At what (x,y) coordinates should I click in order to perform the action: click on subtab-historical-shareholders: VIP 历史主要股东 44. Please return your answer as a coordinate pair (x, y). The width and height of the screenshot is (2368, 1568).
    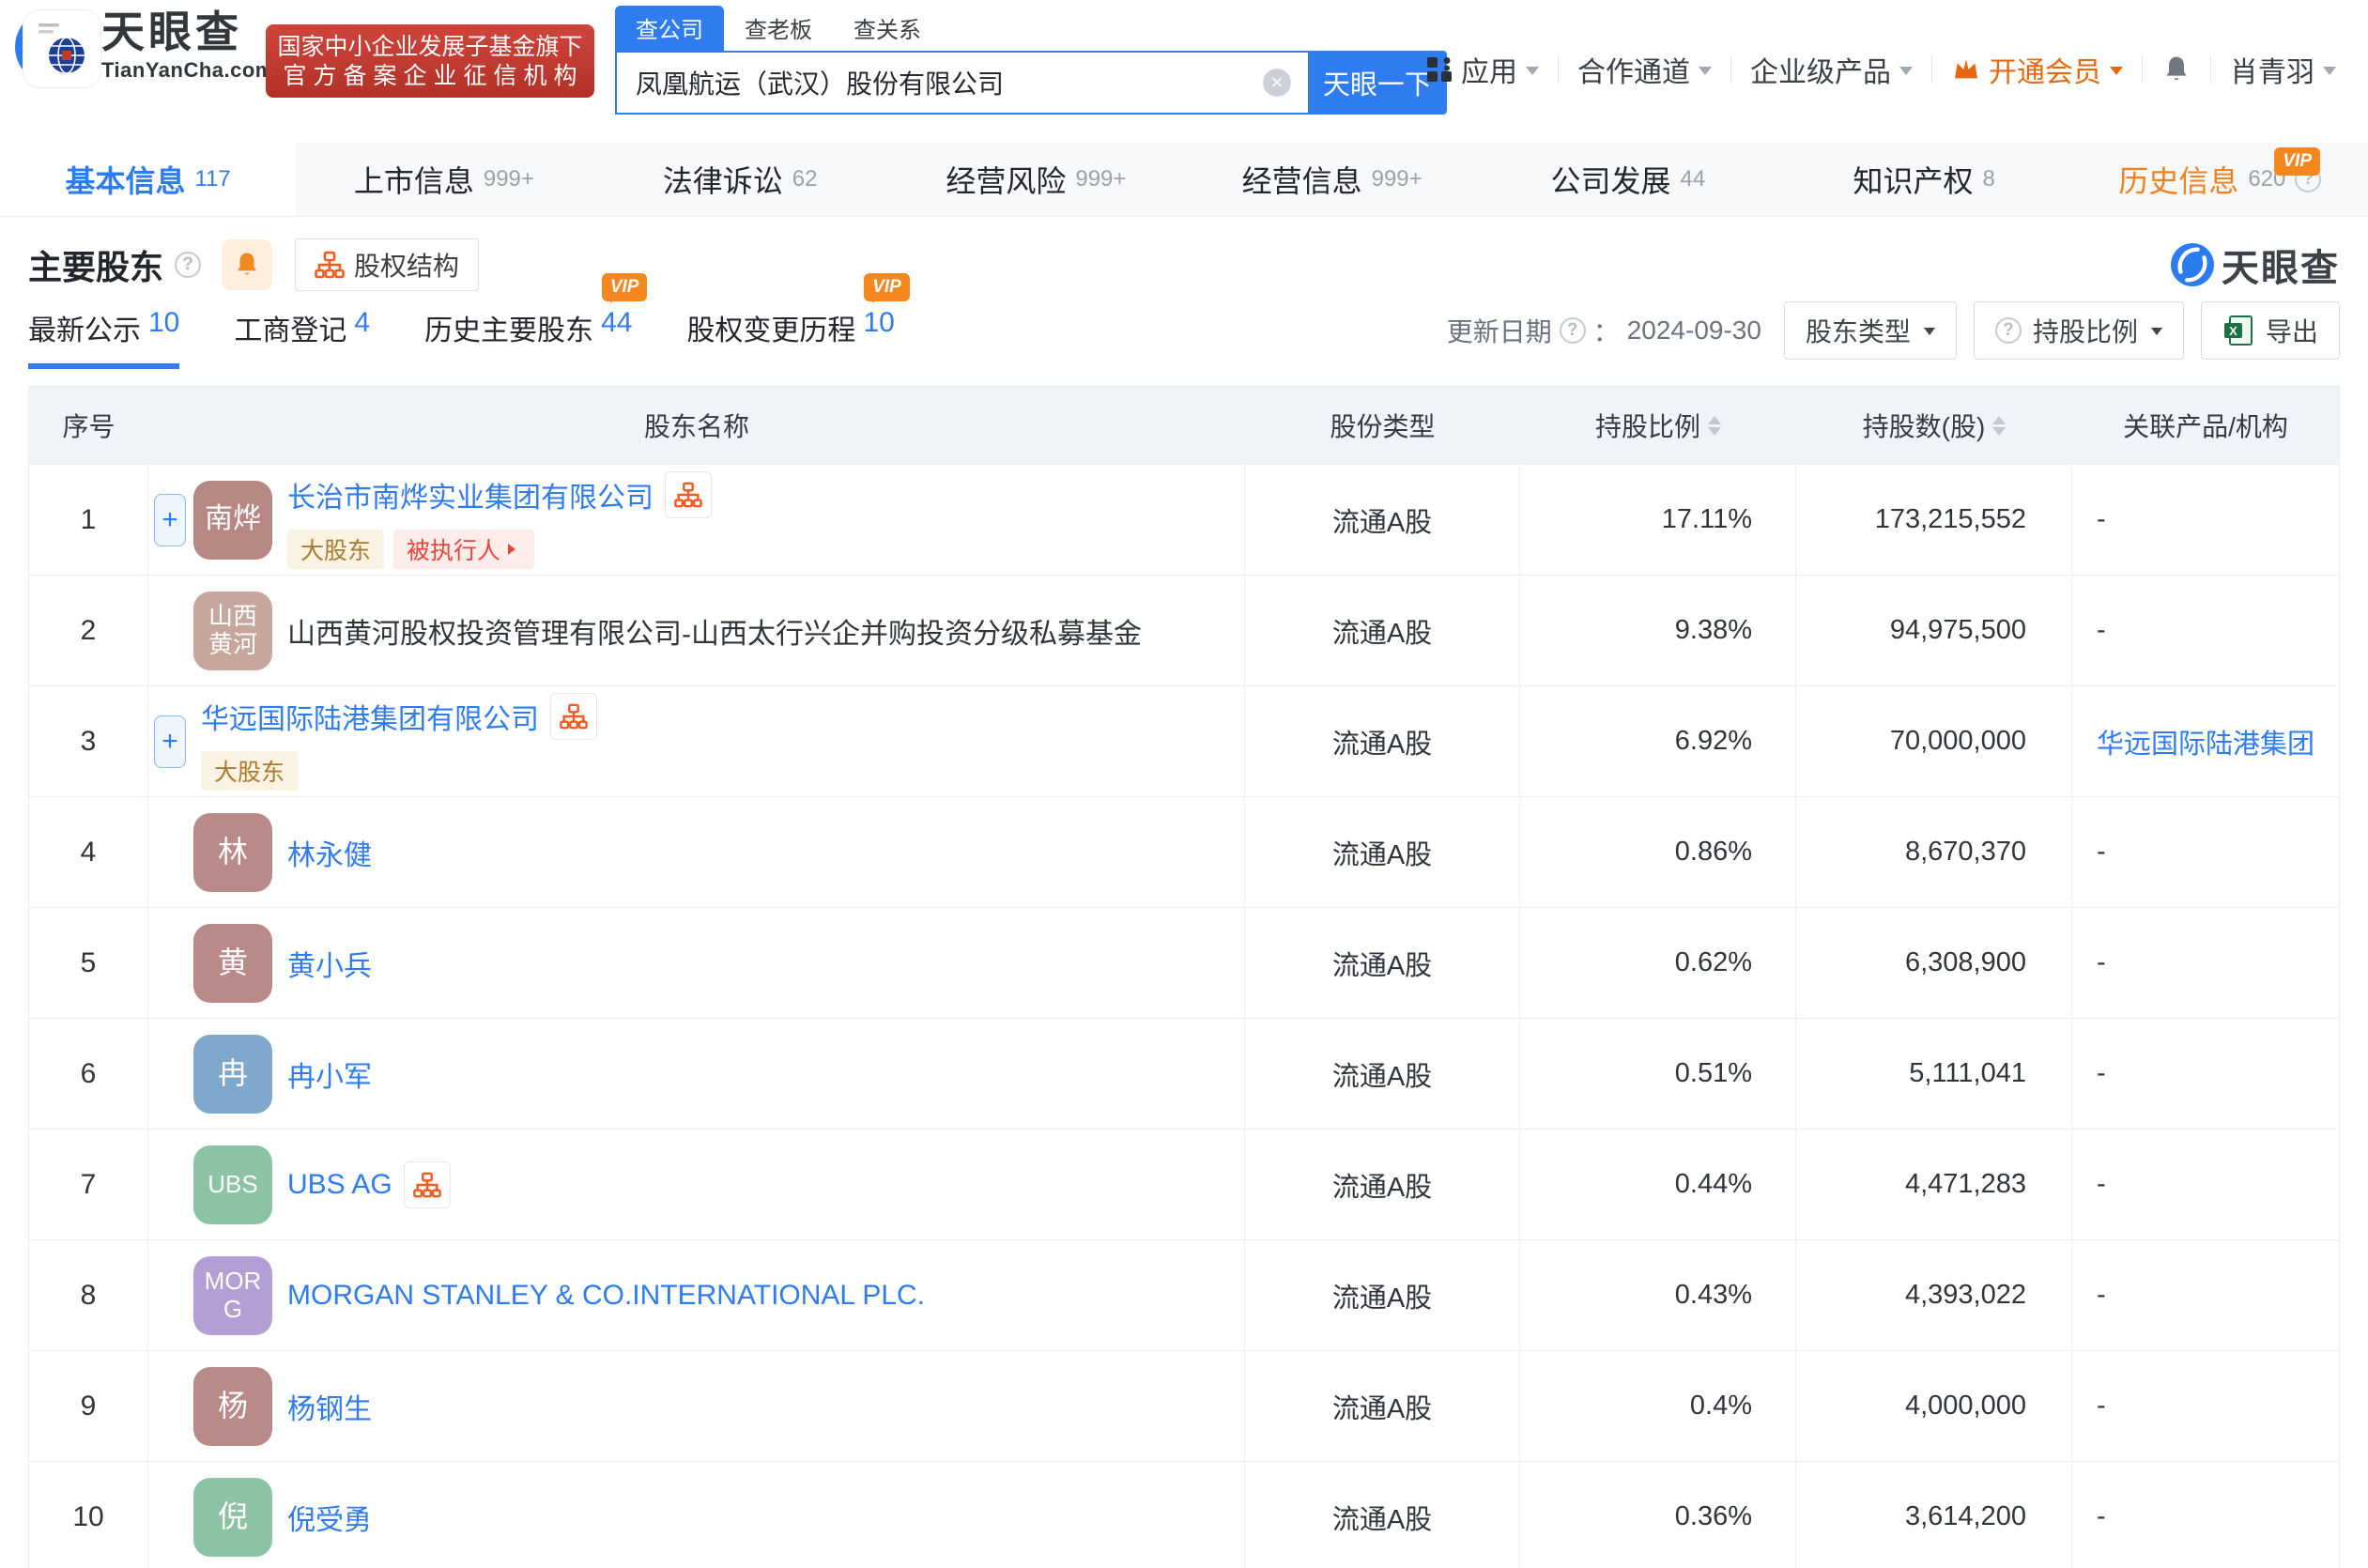
    Looking at the image, I should click on (536, 321).